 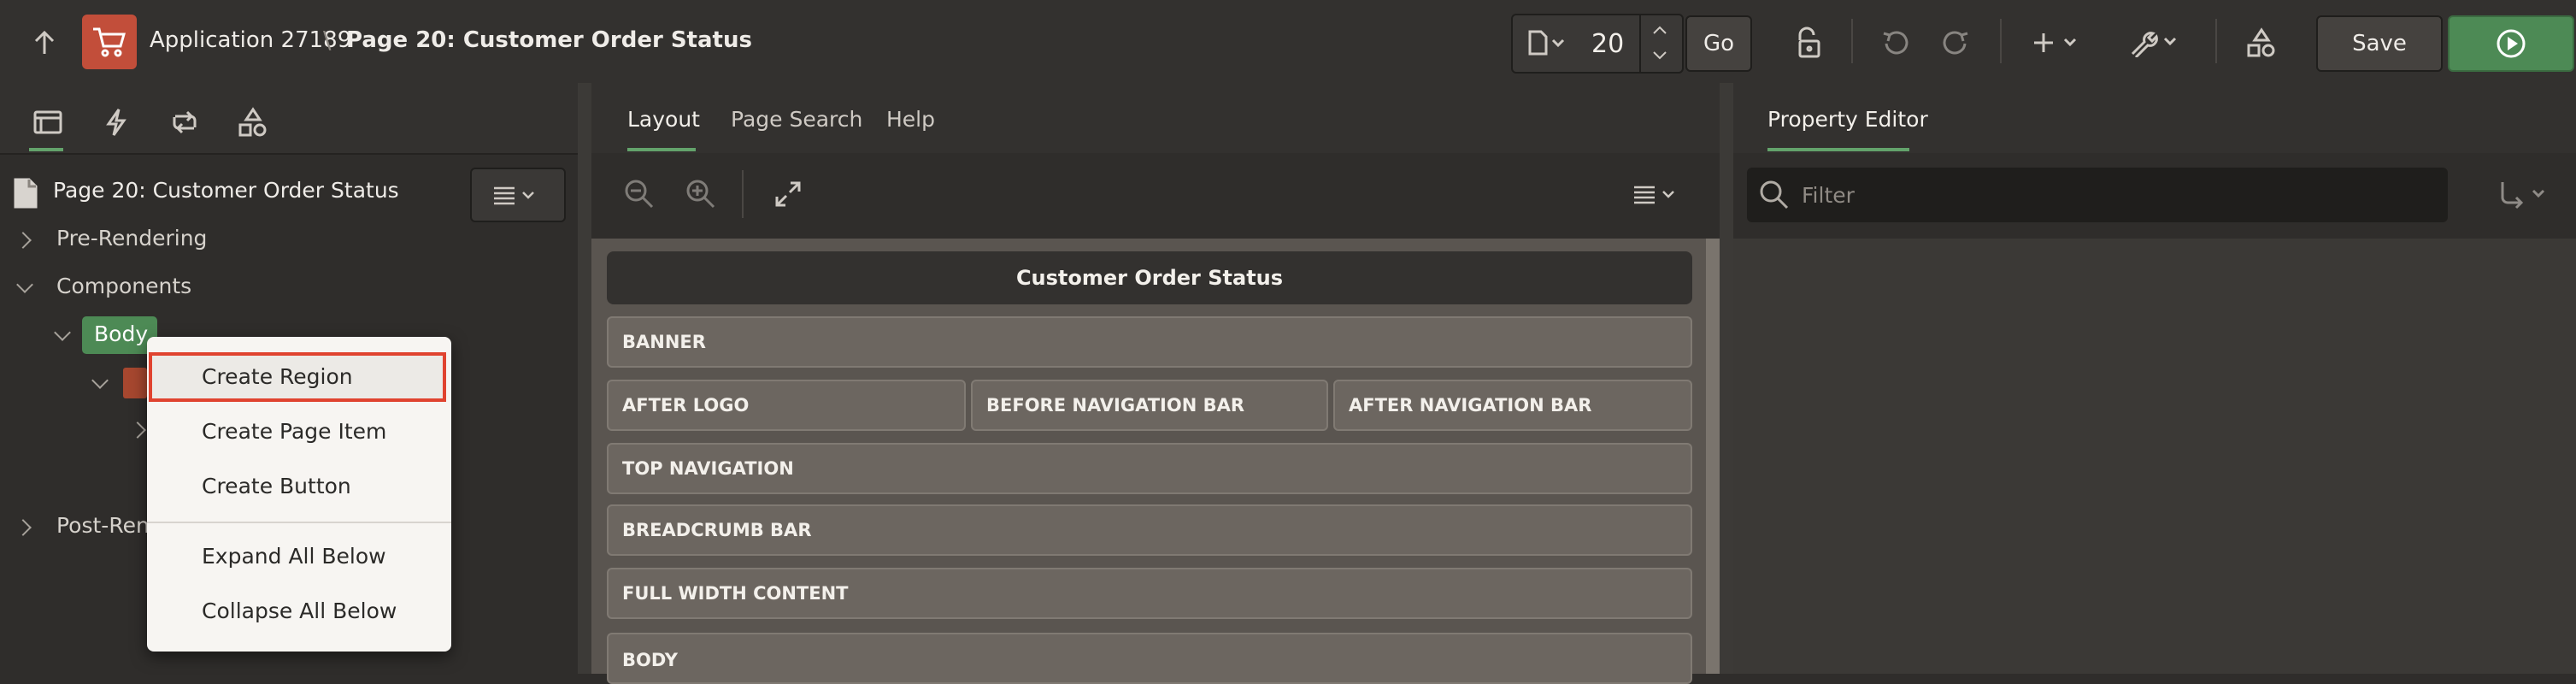 What do you see at coordinates (289, 119) in the screenshot?
I see `left-panel-tabbar` at bounding box center [289, 119].